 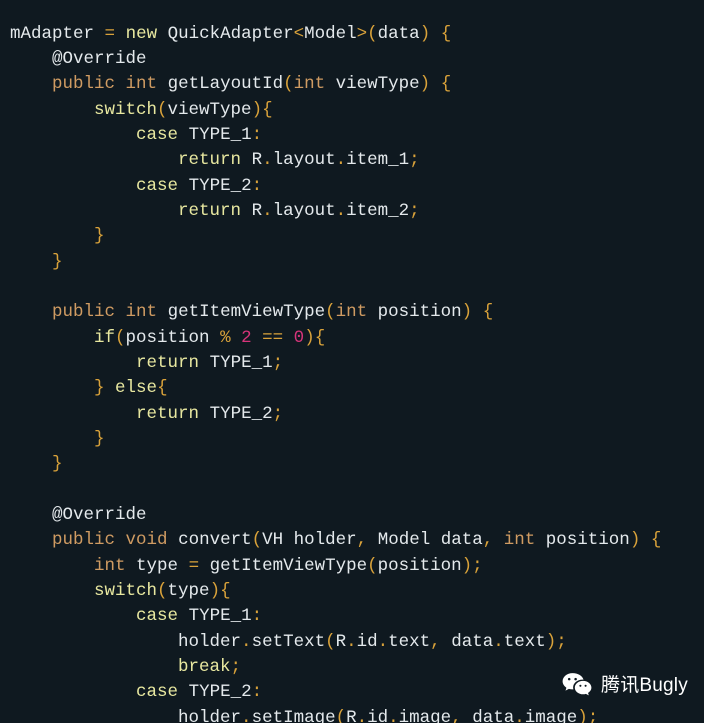 I want to click on wechat-icon, so click(x=577, y=685).